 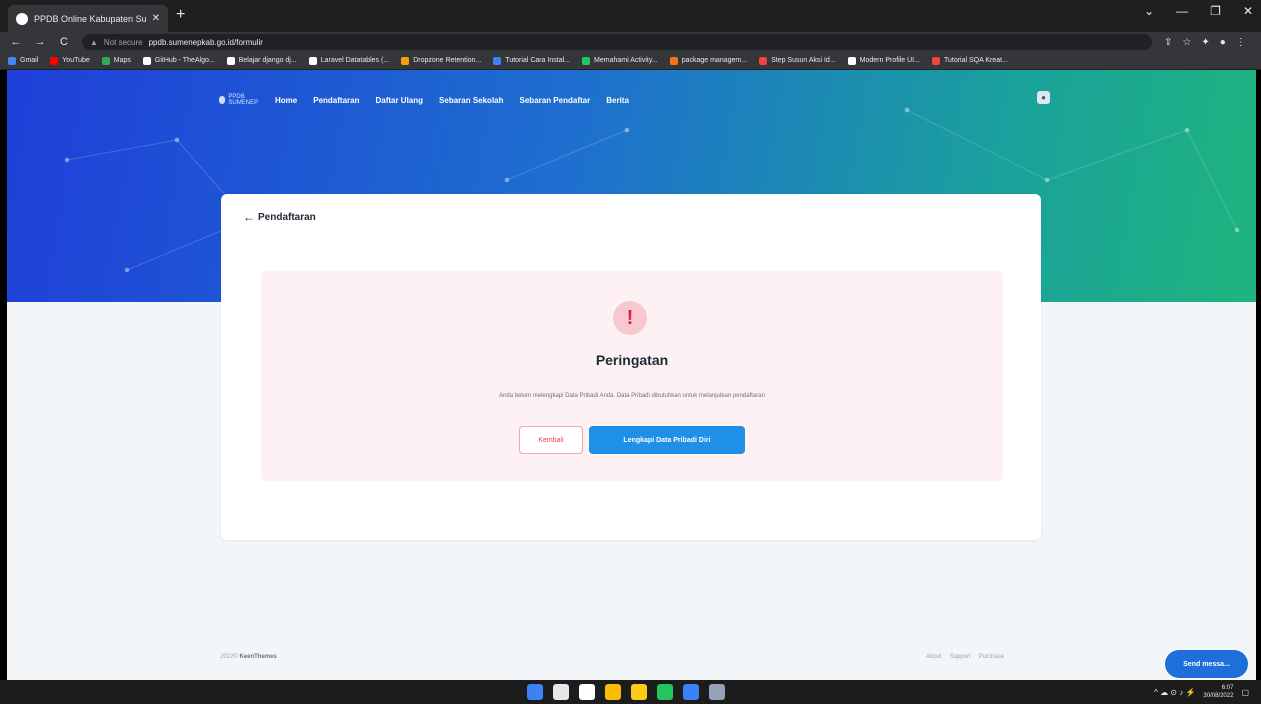 What do you see at coordinates (1168, 42) in the screenshot?
I see `share-icon: ⇪` at bounding box center [1168, 42].